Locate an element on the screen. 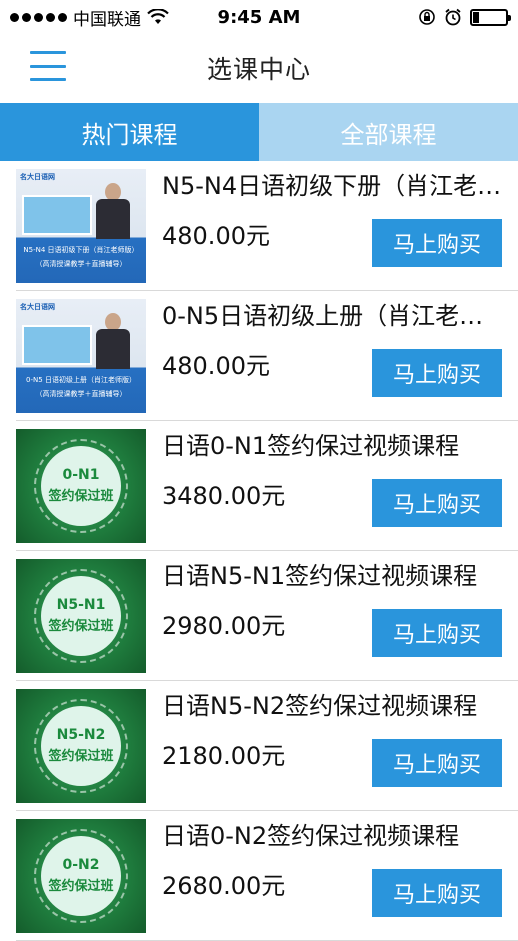  thumbnail-caption: 0-N5 日语初级上册（肖江老师版） is located at coordinates (81, 380).